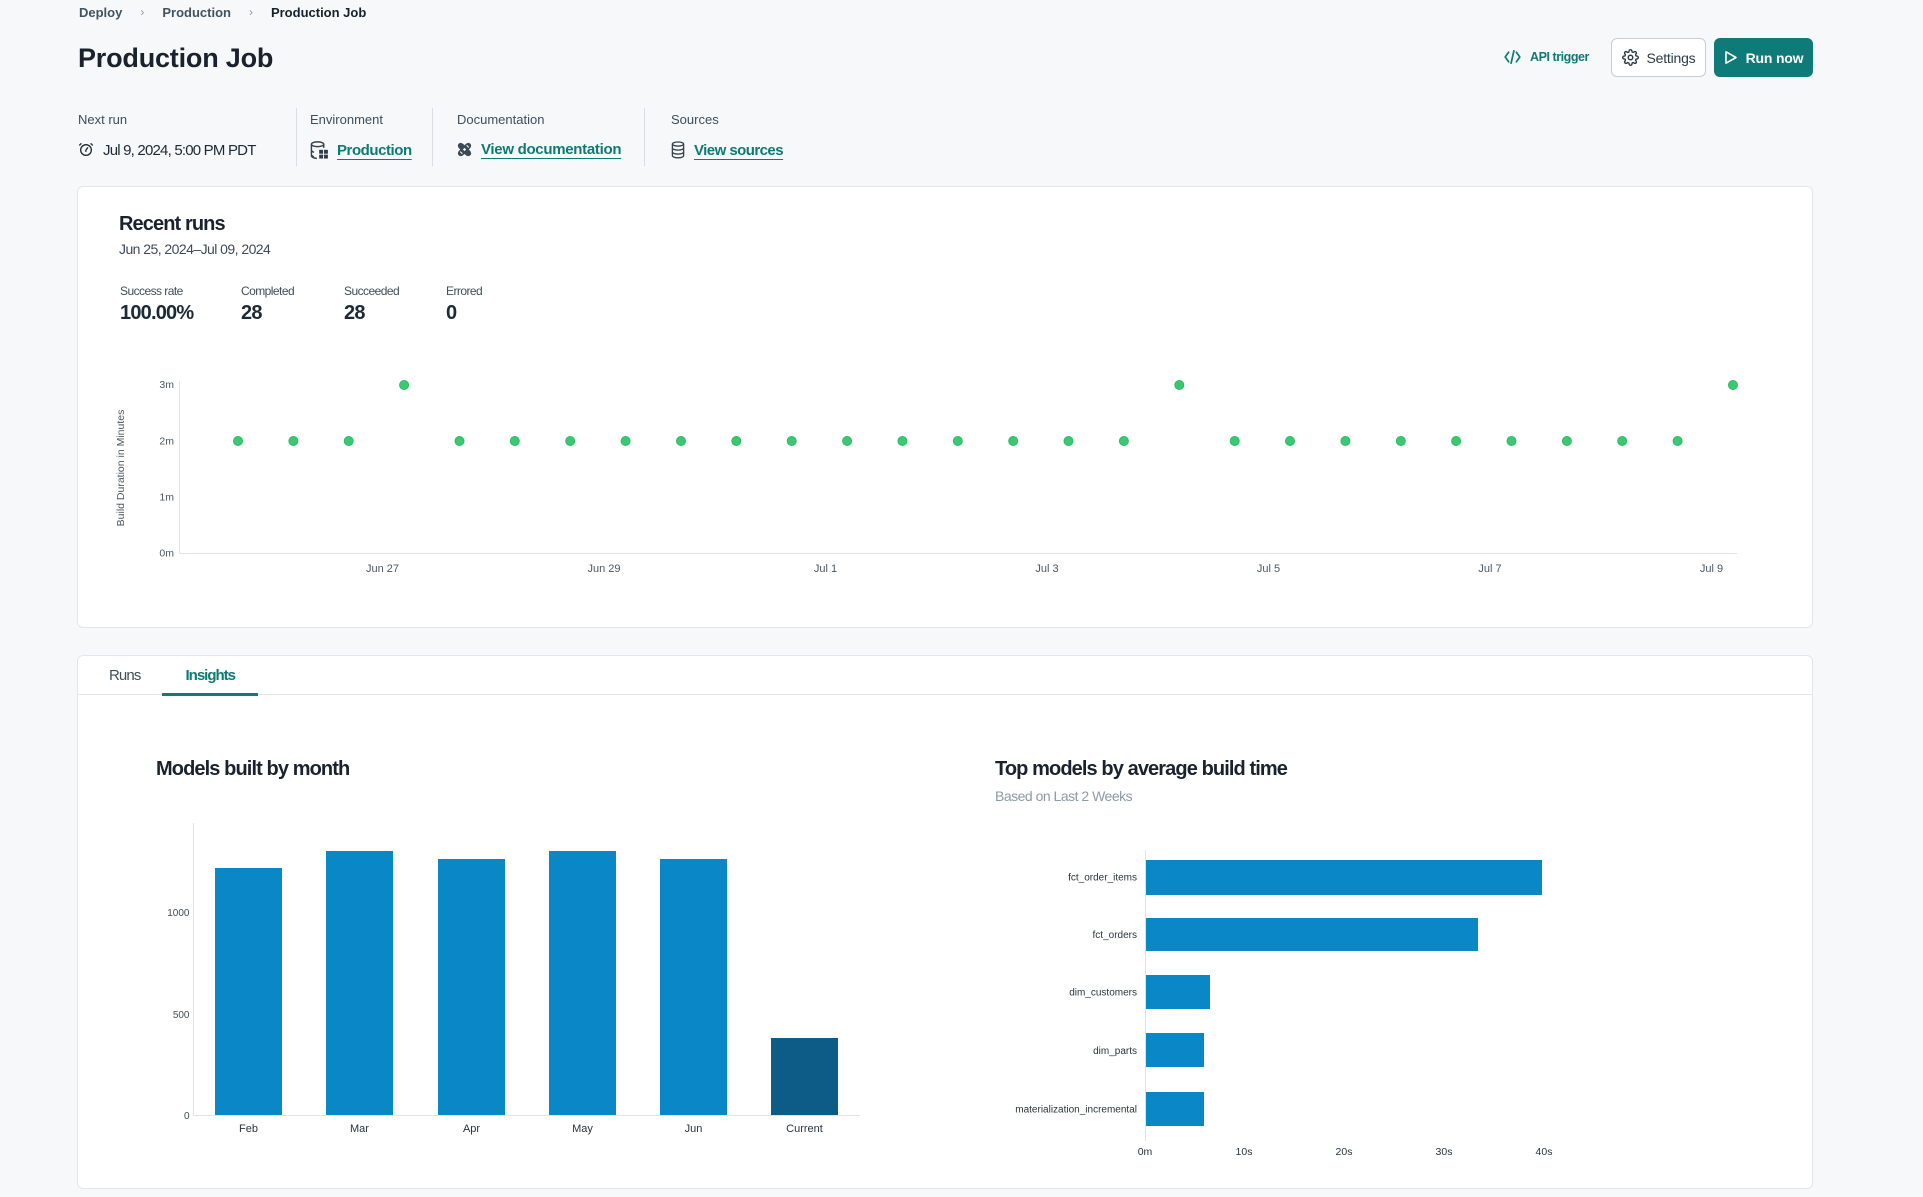  Describe the element at coordinates (166, 442) in the screenshot. I see `svg-text: 2m` at that location.